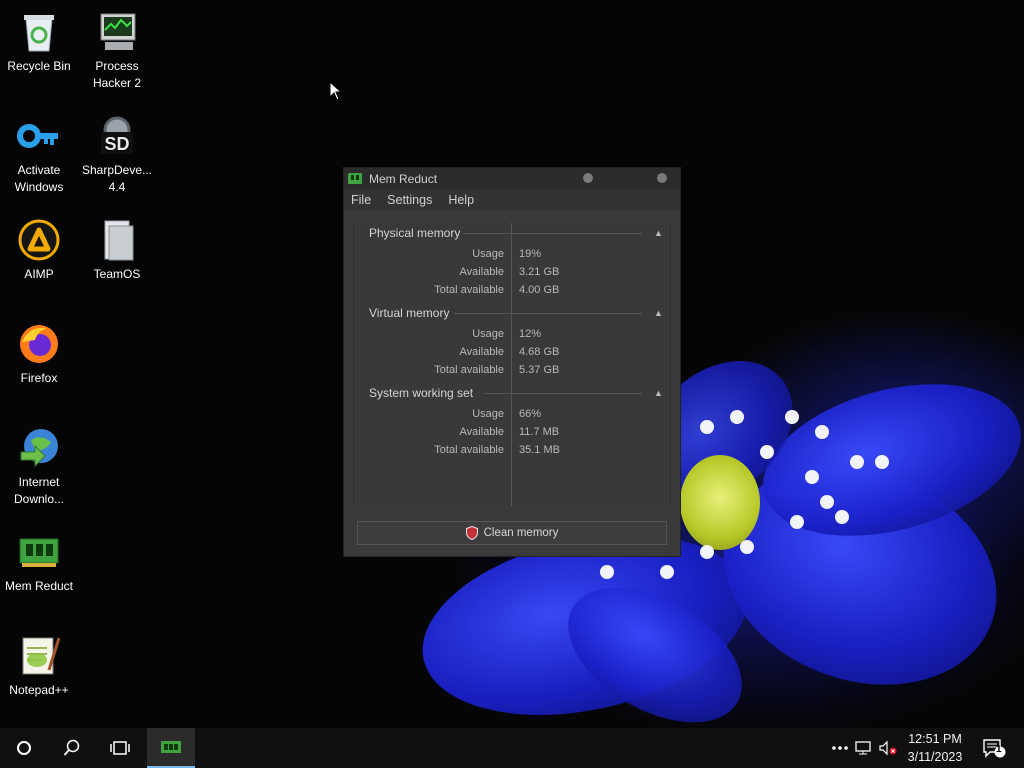 The width and height of the screenshot is (1024, 768). What do you see at coordinates (461, 200) in the screenshot?
I see `menu-help: Help` at bounding box center [461, 200].